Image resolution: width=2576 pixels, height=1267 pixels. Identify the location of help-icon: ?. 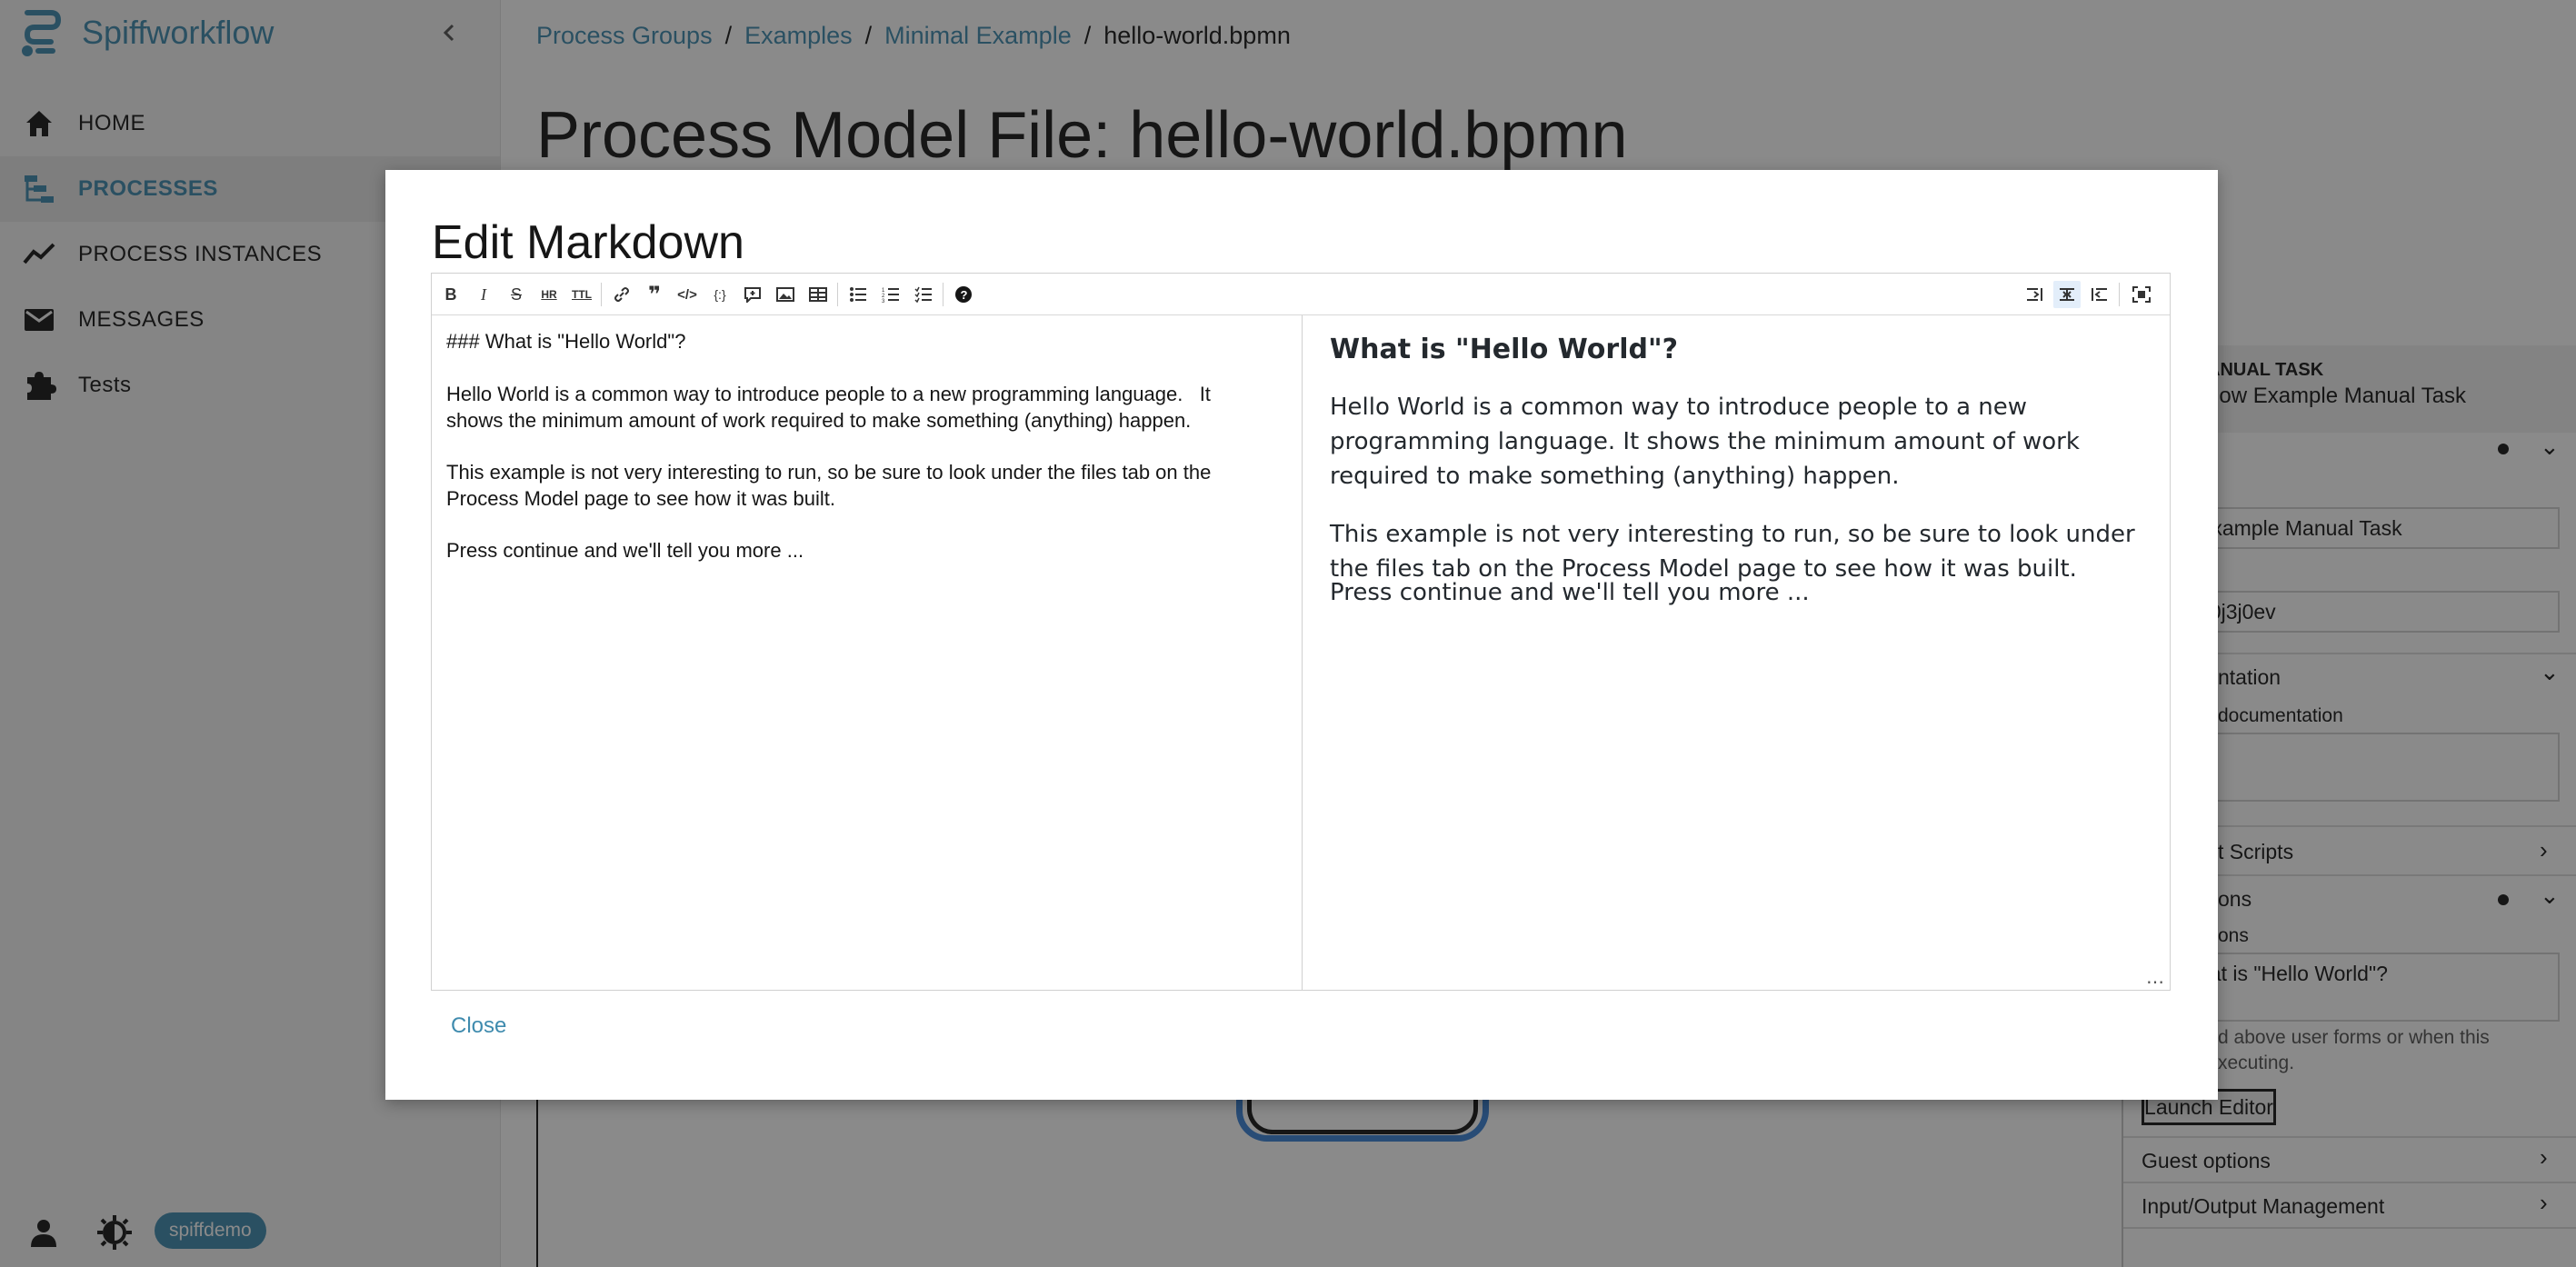
(964, 295).